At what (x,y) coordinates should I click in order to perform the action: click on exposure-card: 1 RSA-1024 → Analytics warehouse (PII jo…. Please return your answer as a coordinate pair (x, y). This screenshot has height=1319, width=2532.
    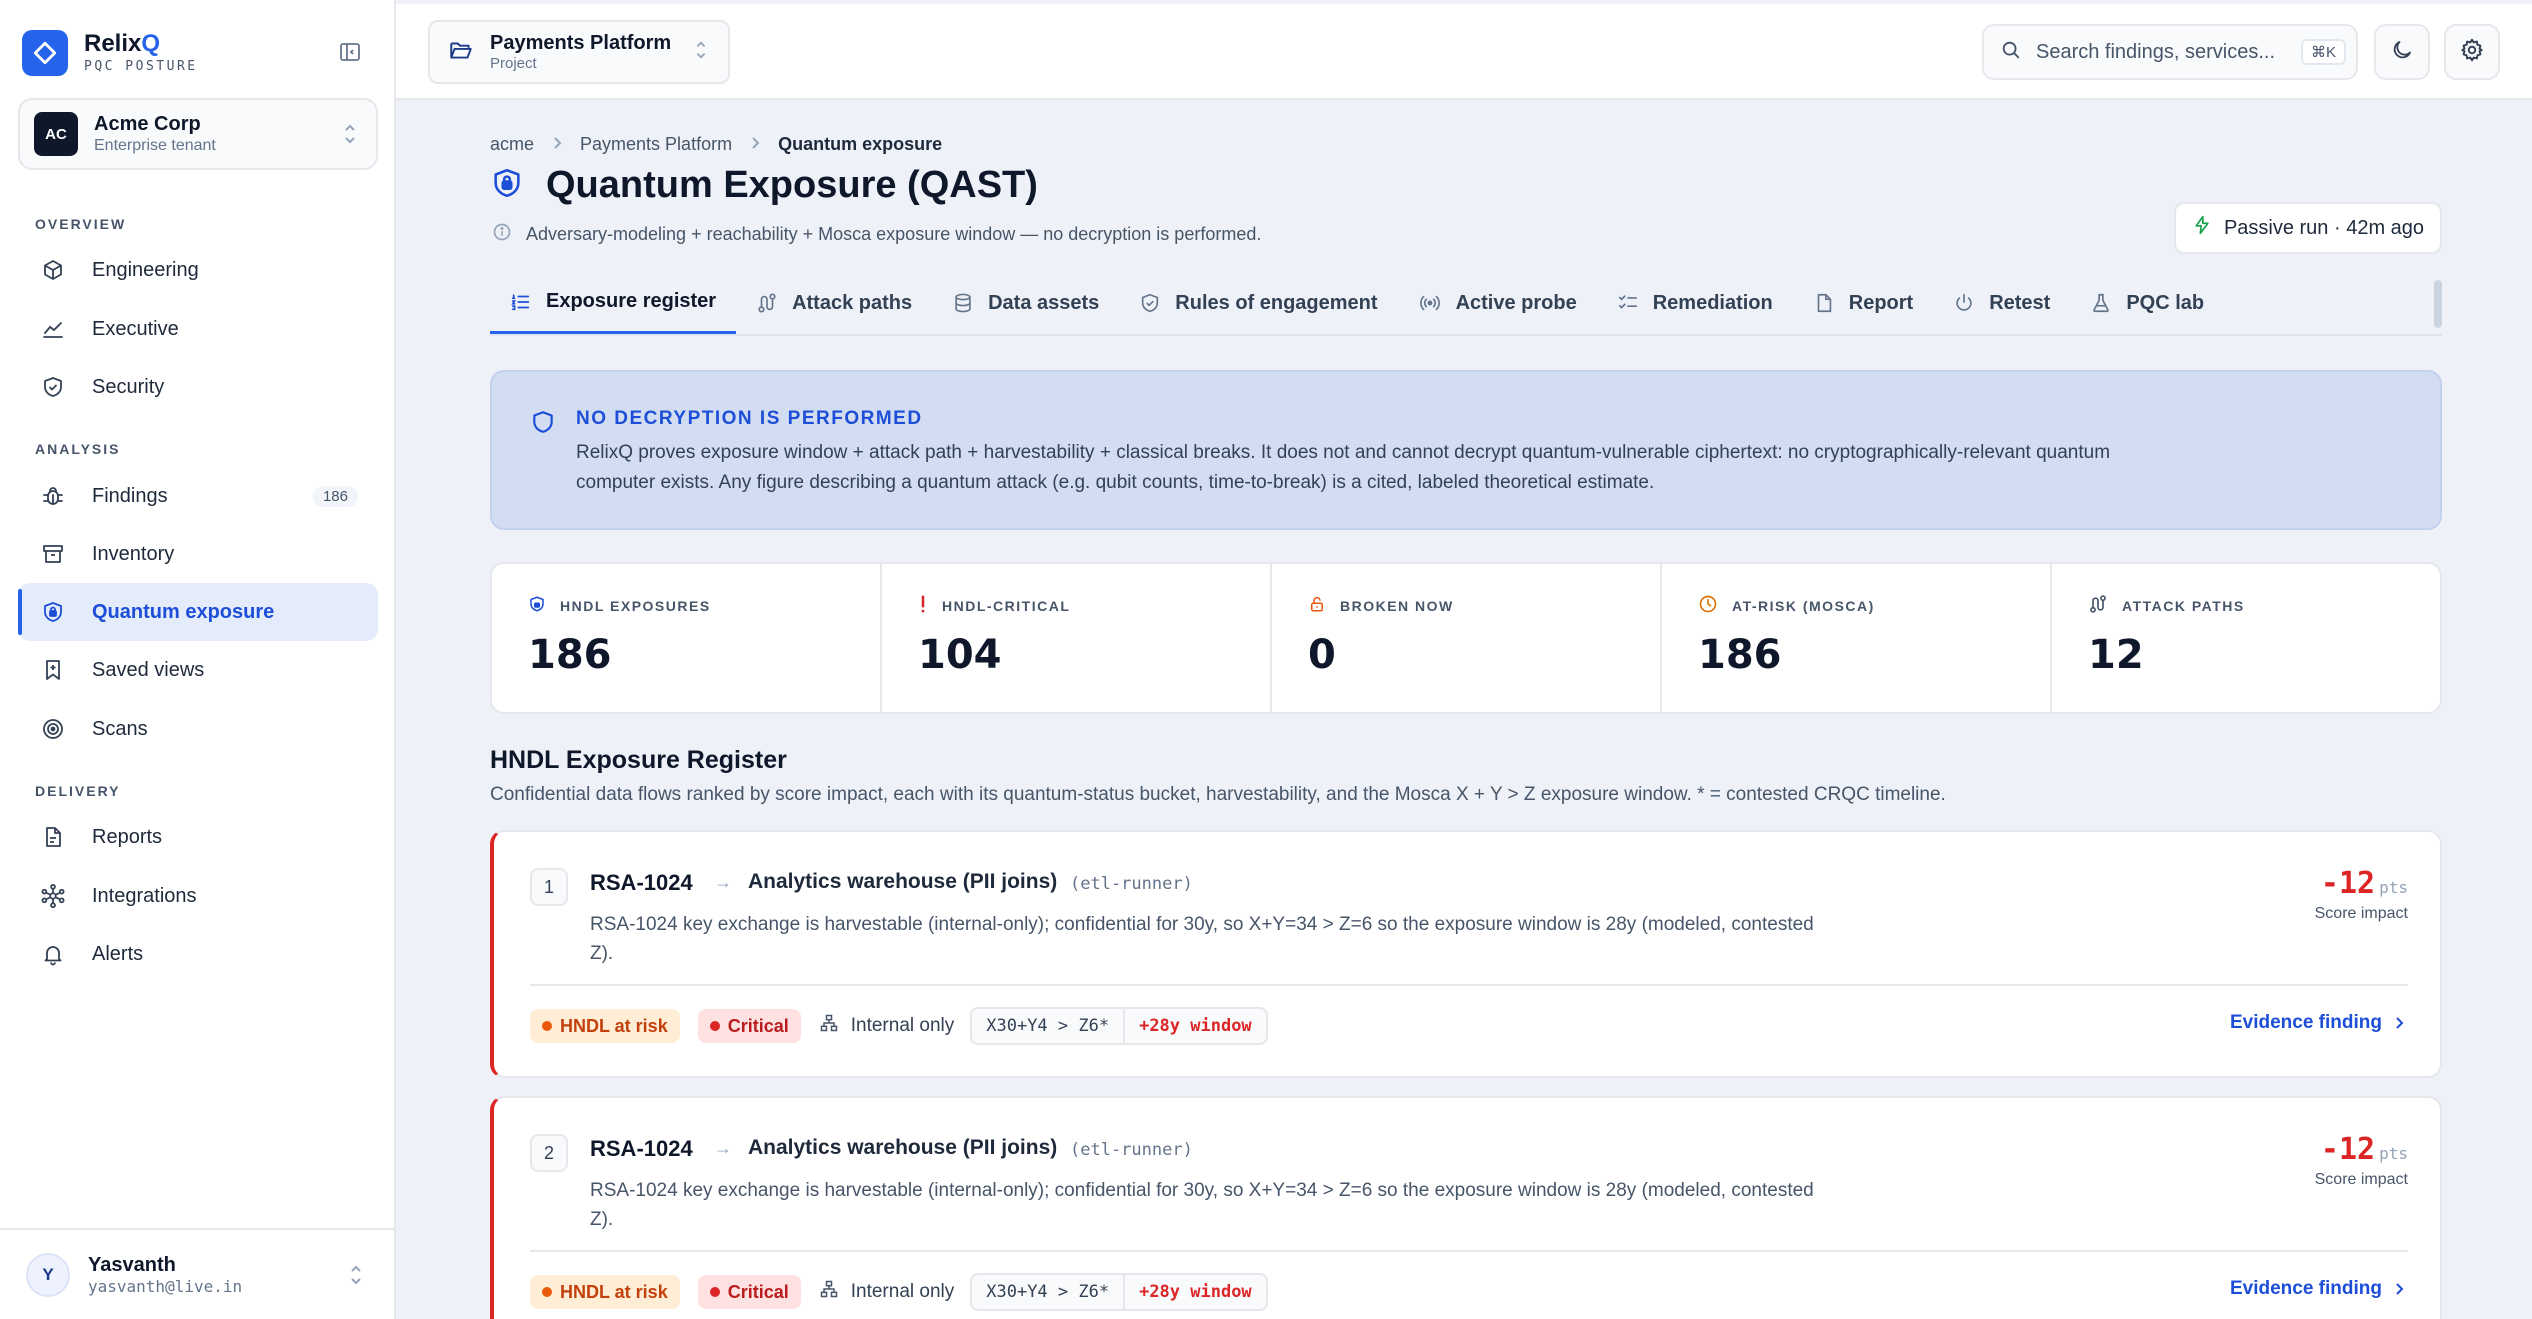
    Looking at the image, I should click on (1466, 954).